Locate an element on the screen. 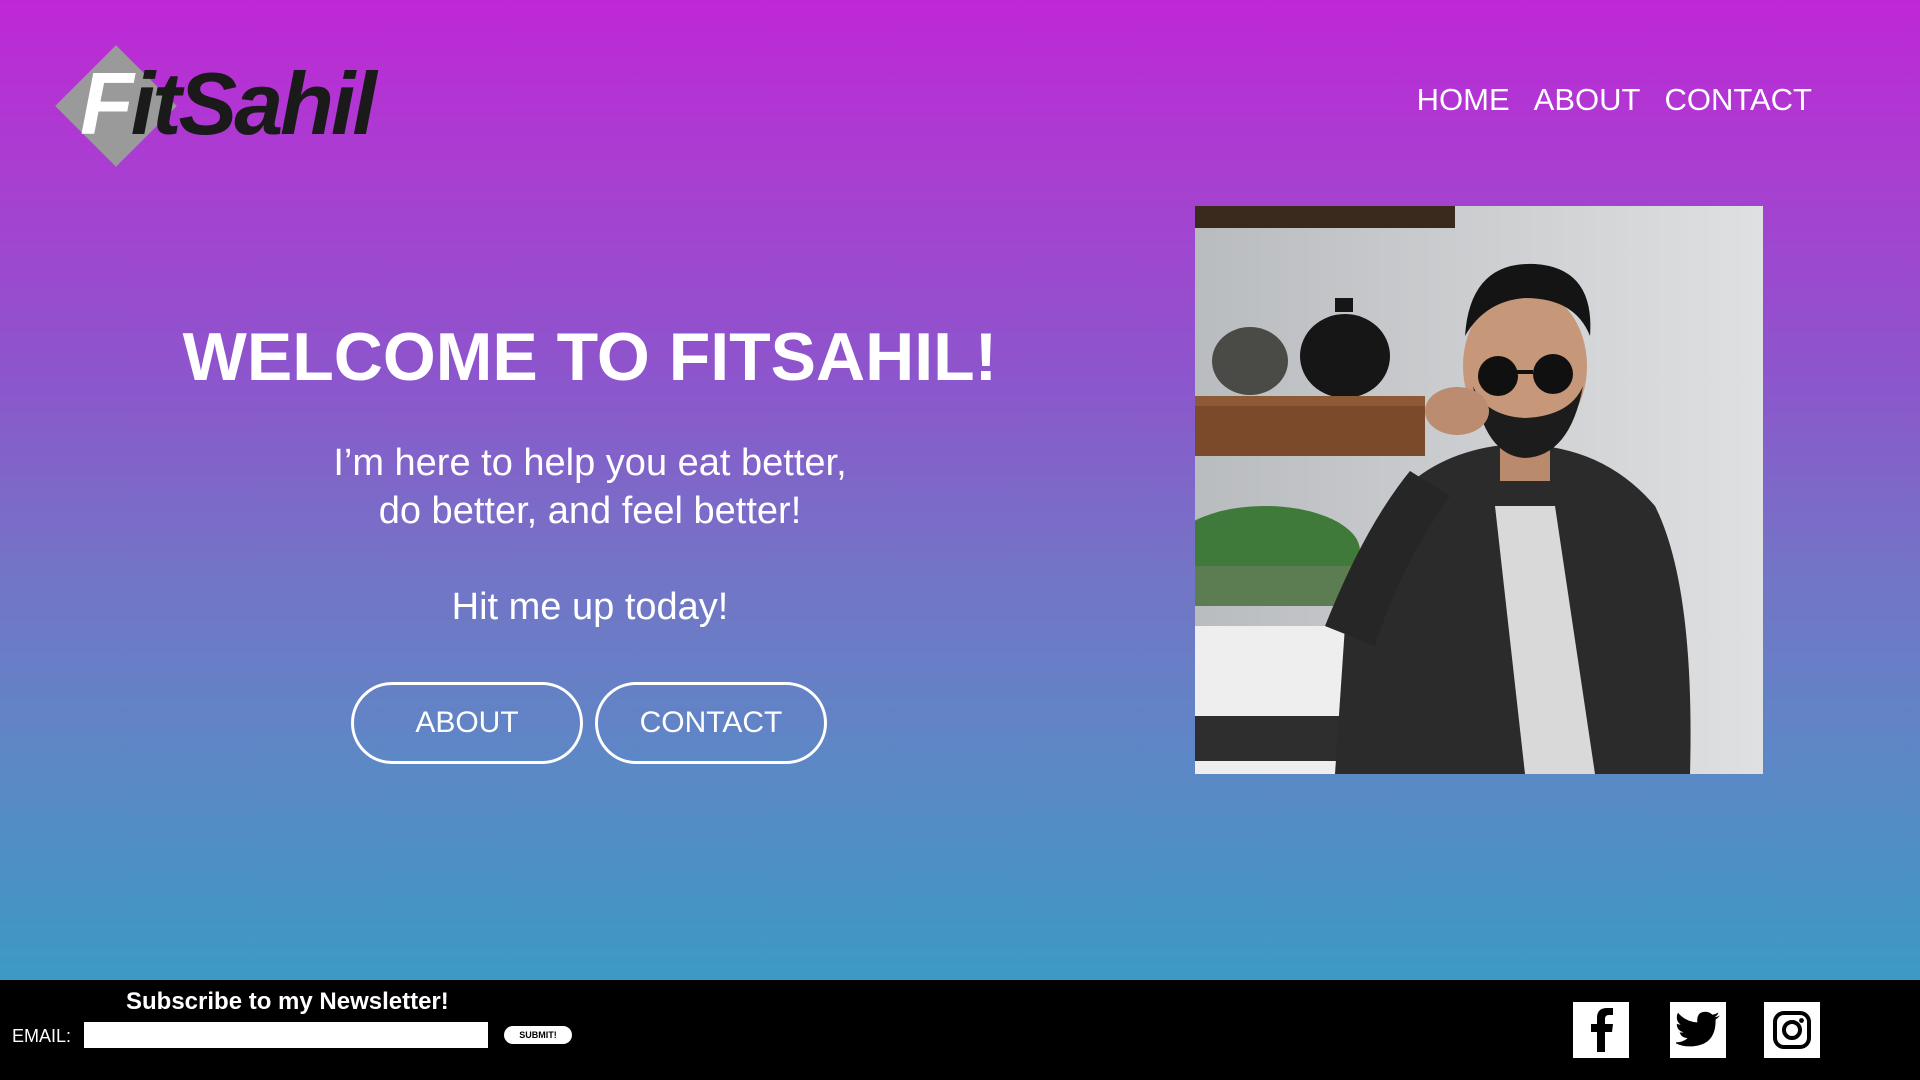 Image resolution: width=1920 pixels, height=1080 pixels. nav-contact: CONTACT is located at coordinates (1738, 100).